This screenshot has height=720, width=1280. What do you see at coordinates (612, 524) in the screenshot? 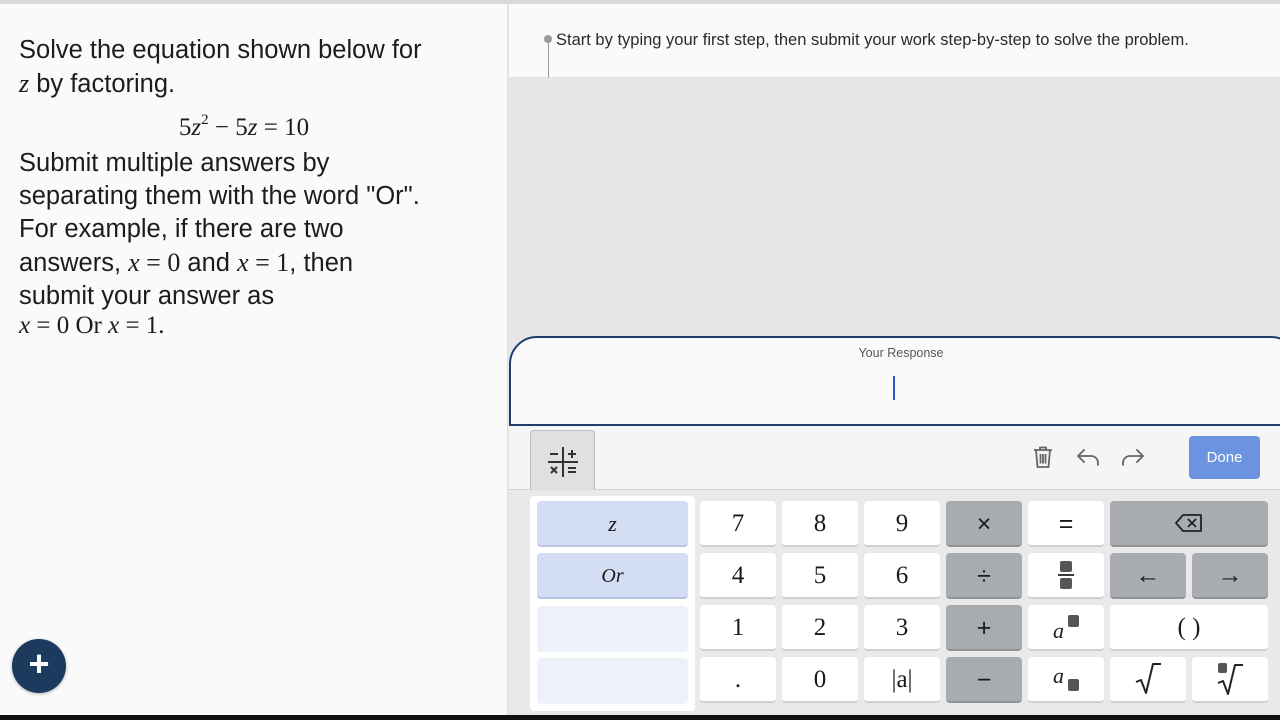
I see `key-variable-z: z` at bounding box center [612, 524].